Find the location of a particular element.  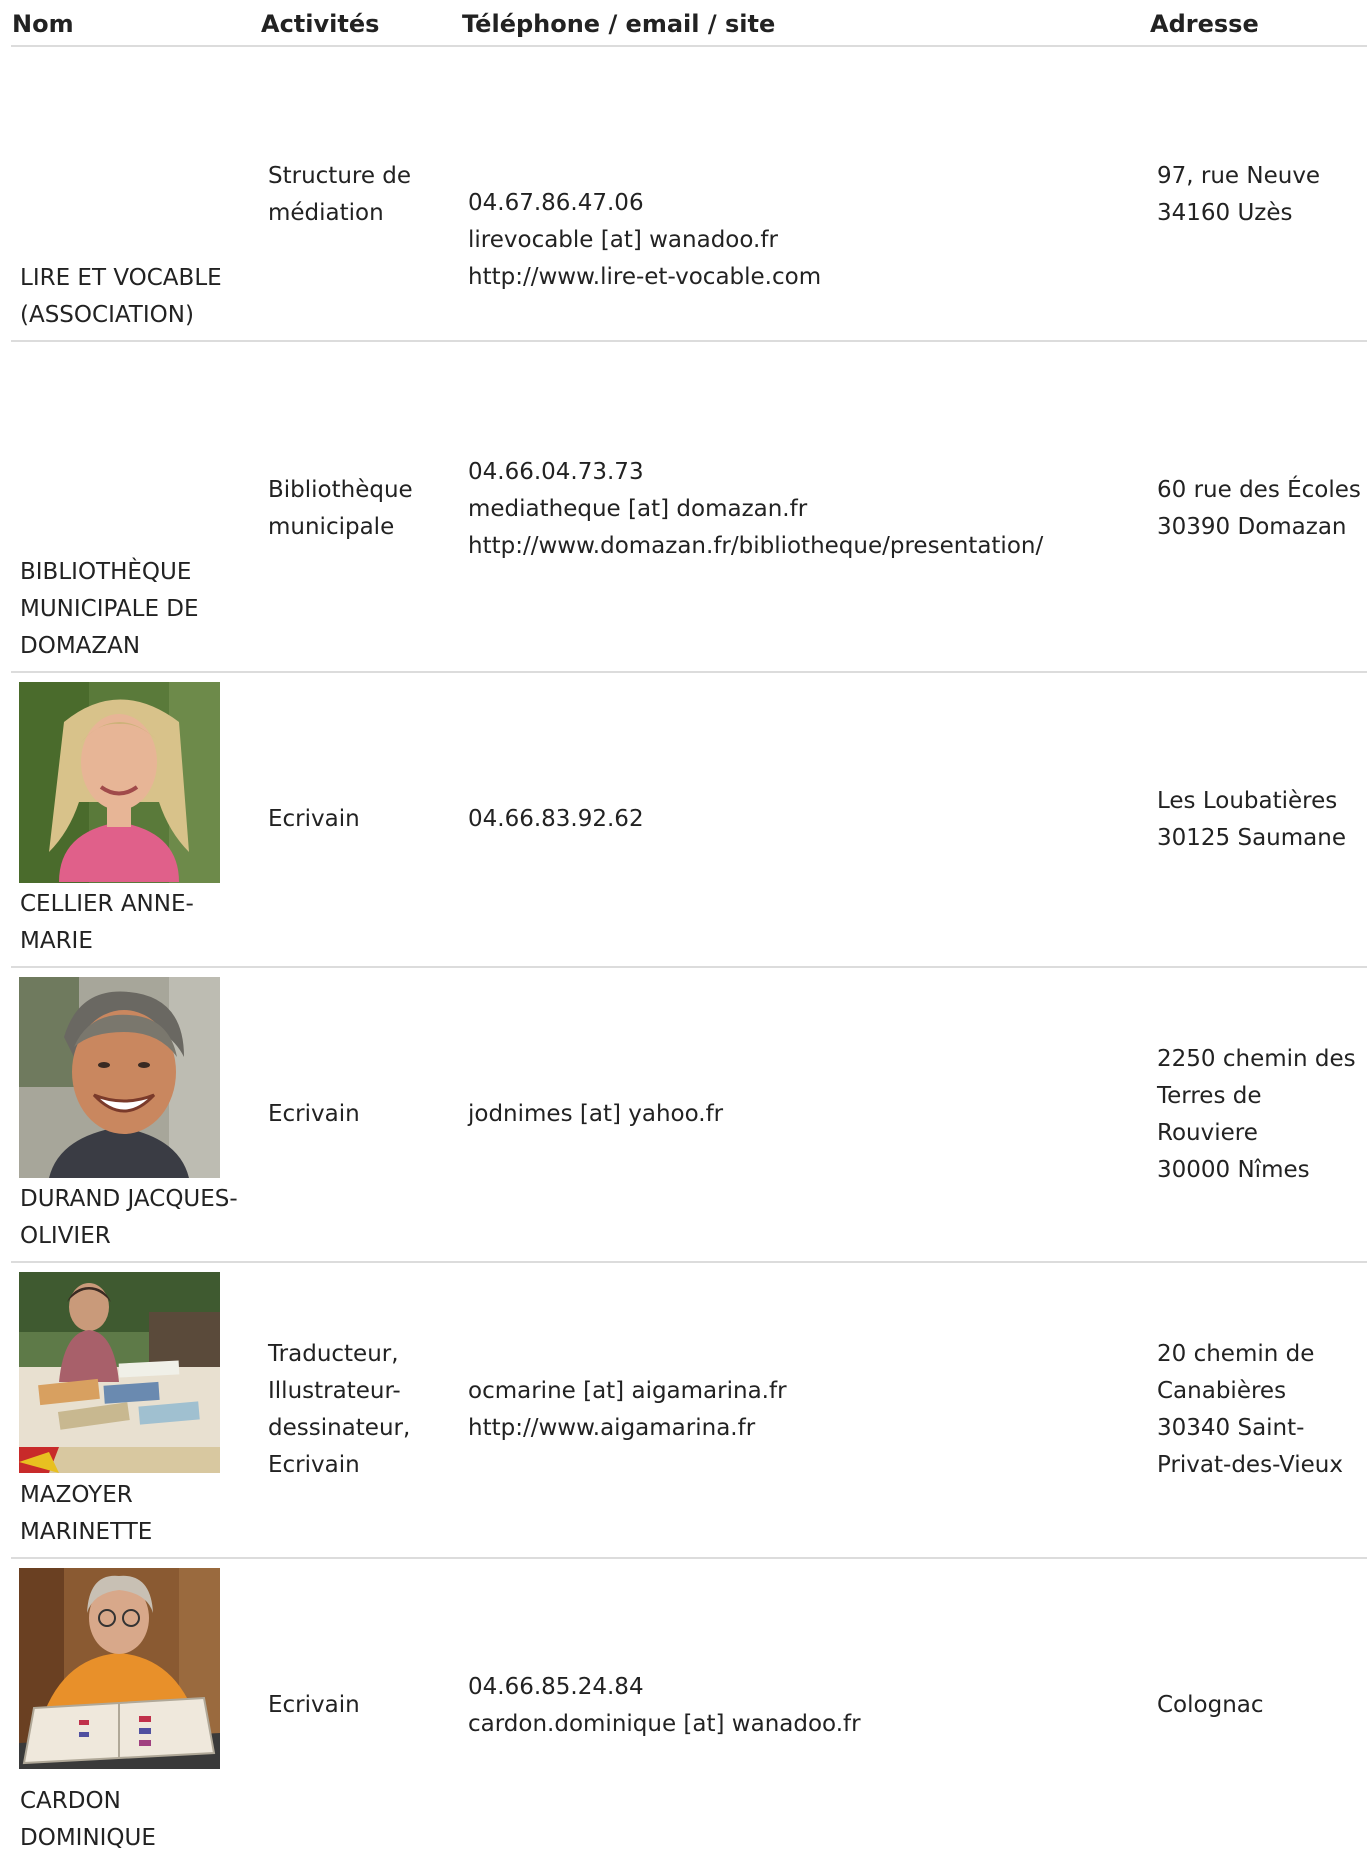

email-link: cardon.dominique [at] wanadoo.fr is located at coordinates (664, 1724).